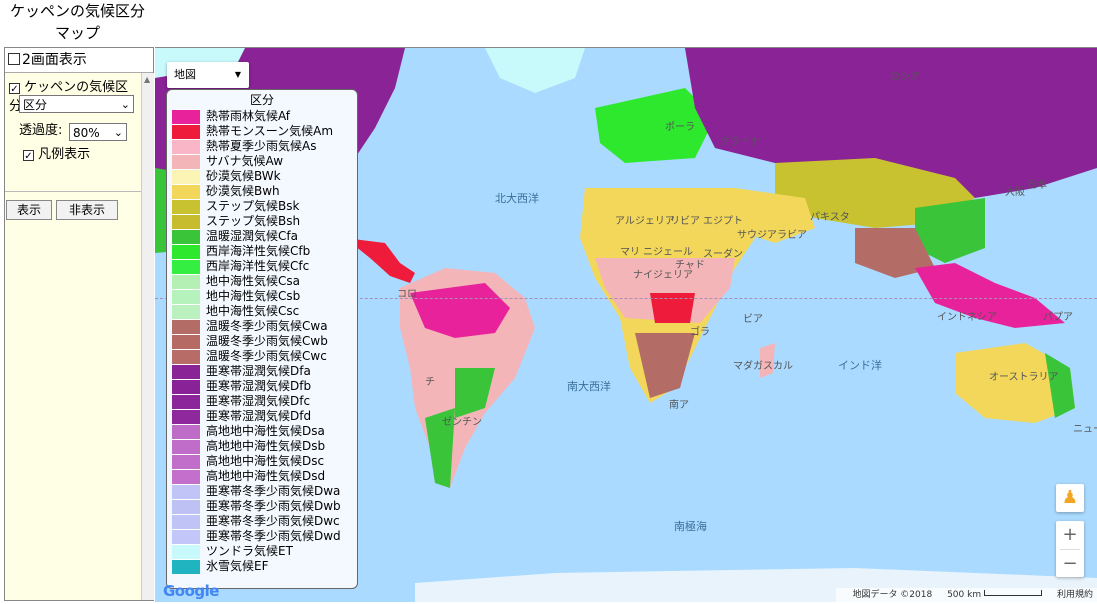 The height and width of the screenshot is (604, 1097). What do you see at coordinates (76, 104) in the screenshot?
I see `classification-select: 区分 ⌄` at bounding box center [76, 104].